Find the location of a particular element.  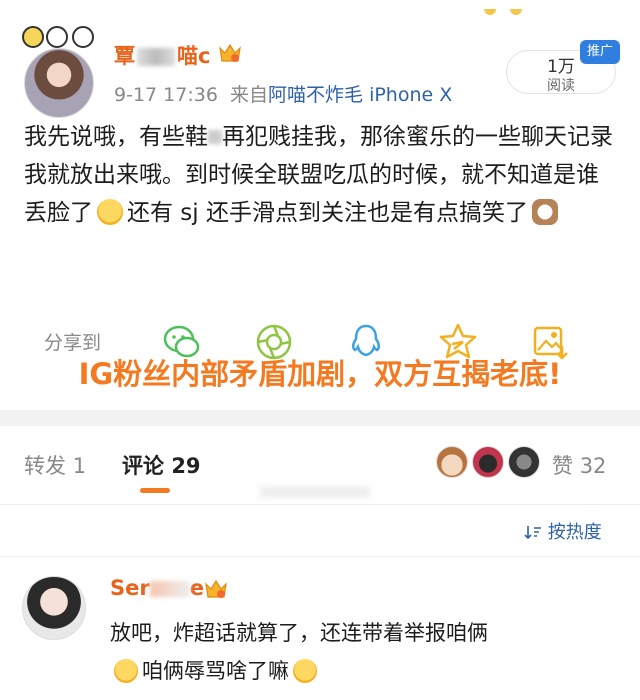

share-label: 分享到 is located at coordinates (73, 343).